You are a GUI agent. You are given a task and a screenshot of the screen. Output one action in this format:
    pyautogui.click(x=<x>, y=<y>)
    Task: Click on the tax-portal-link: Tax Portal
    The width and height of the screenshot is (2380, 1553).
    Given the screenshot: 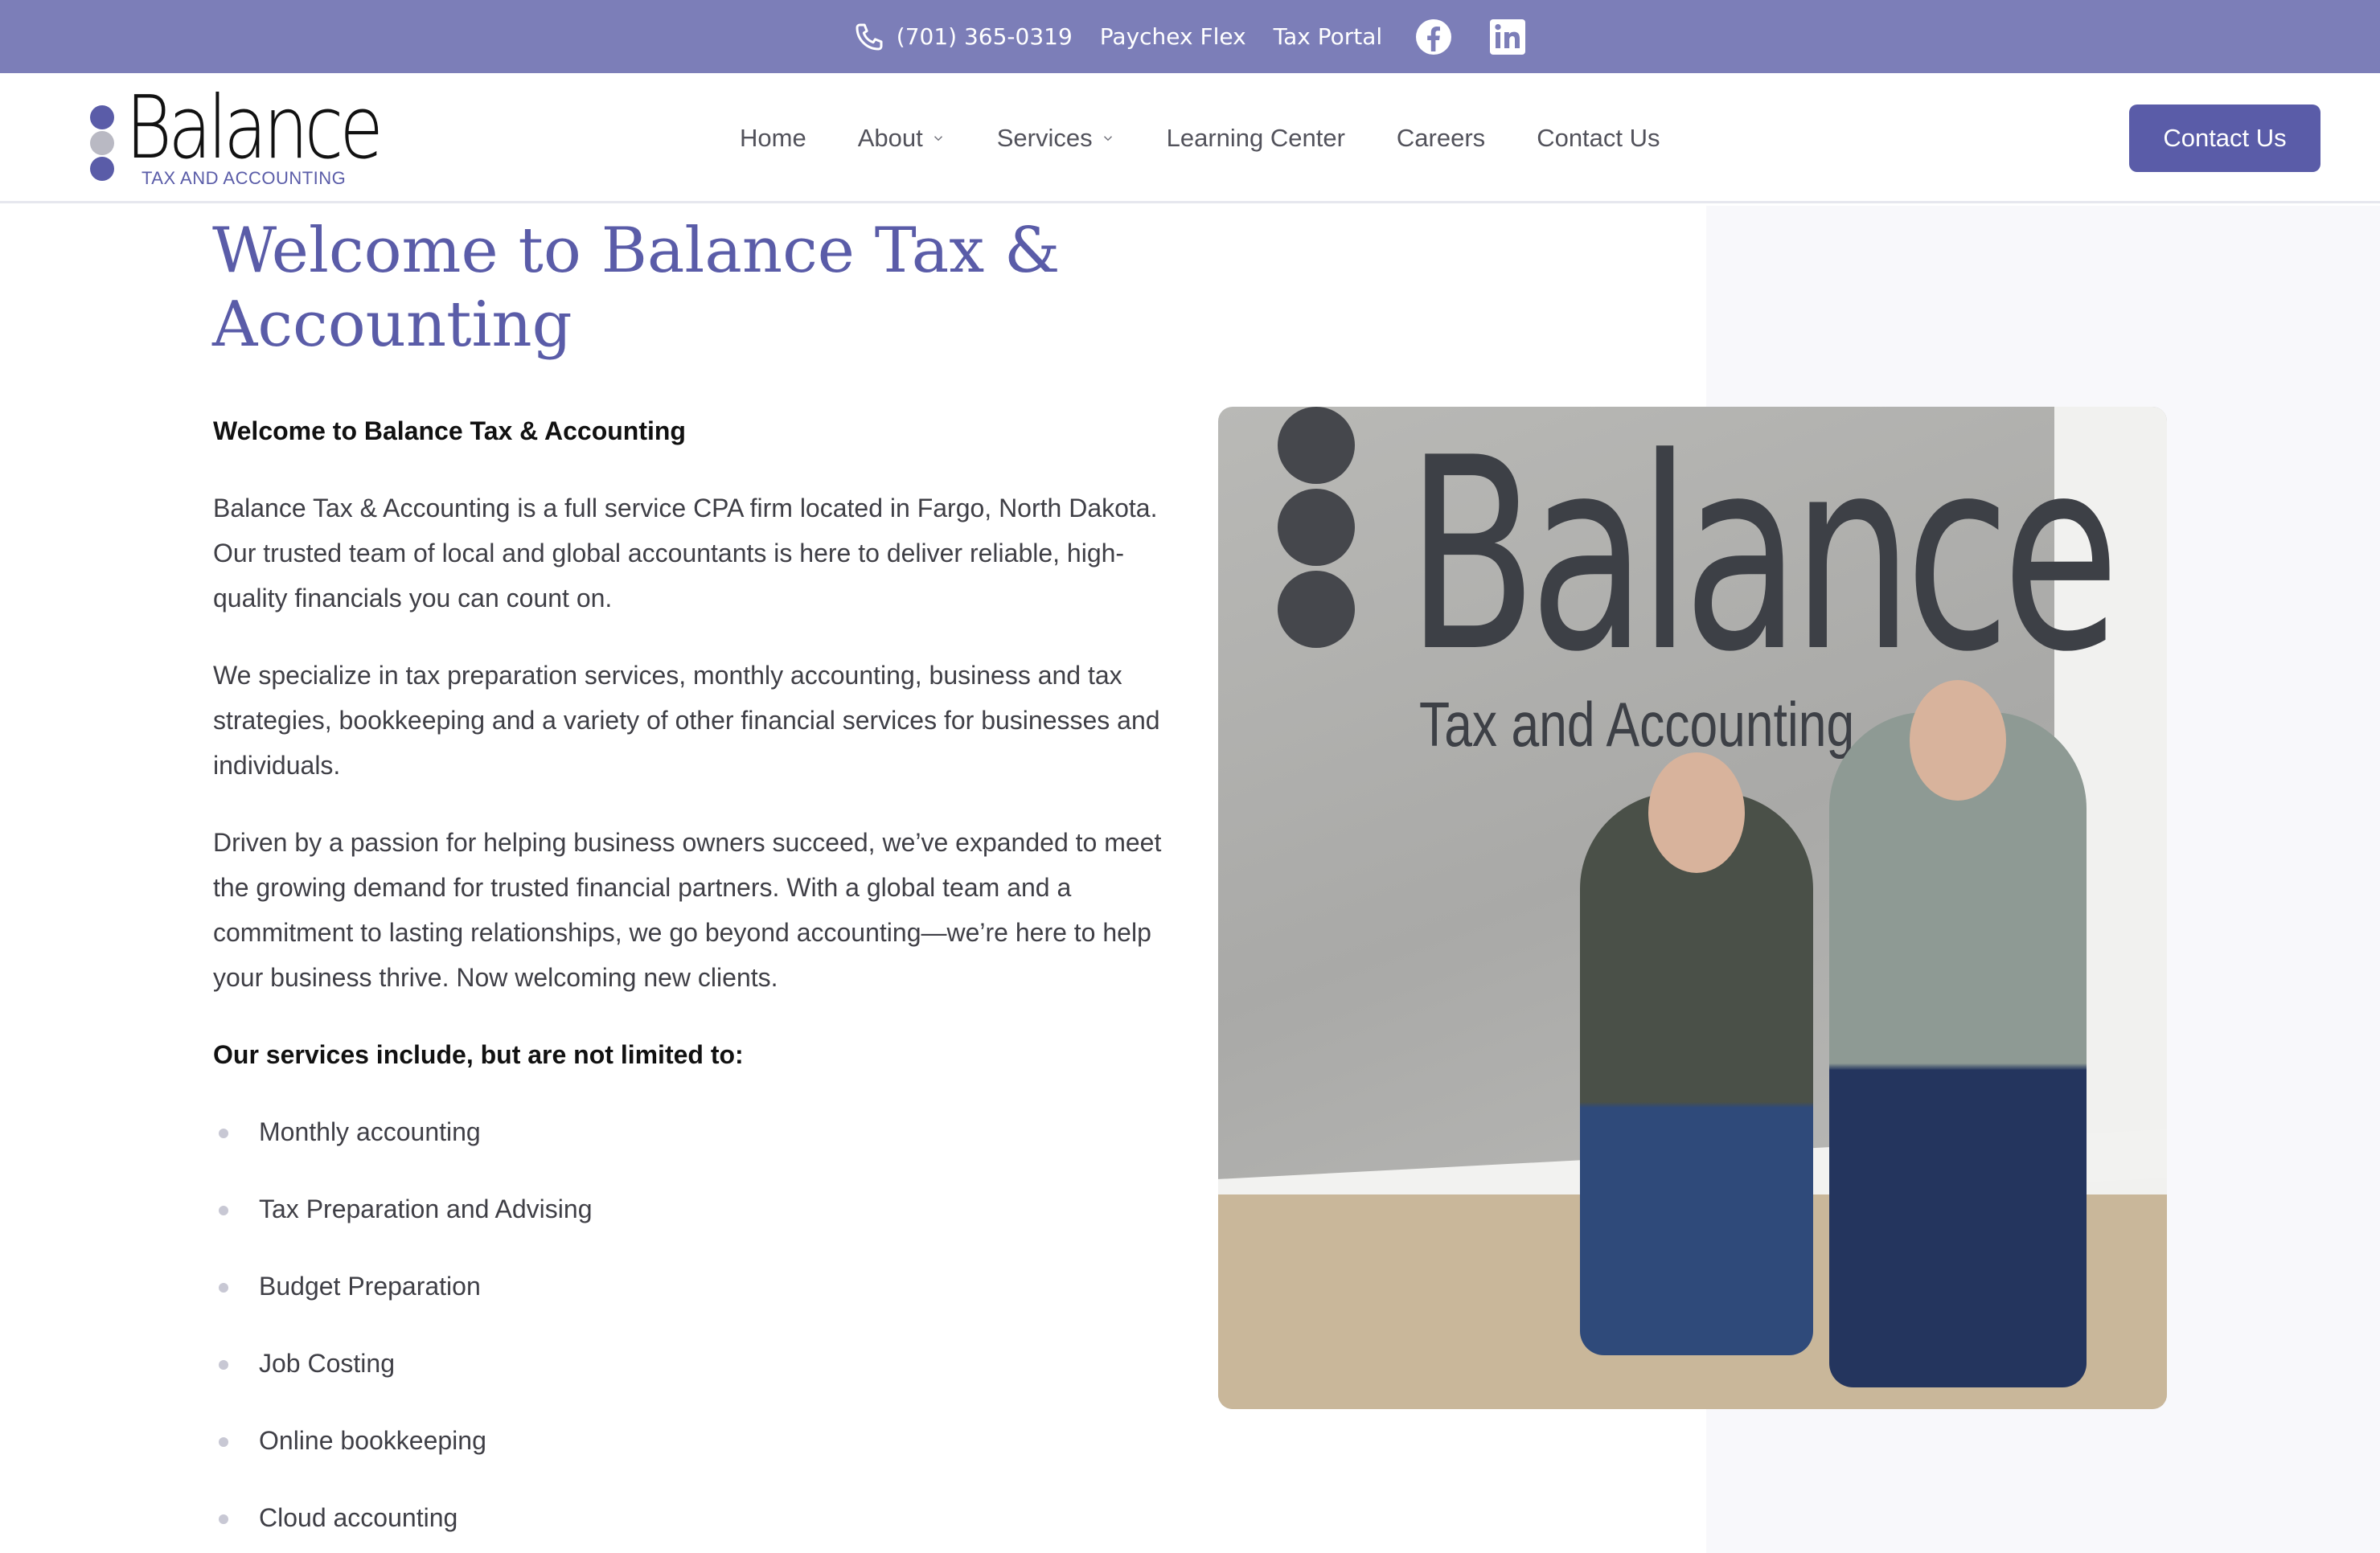 What is the action you would take?
    pyautogui.click(x=1328, y=36)
    